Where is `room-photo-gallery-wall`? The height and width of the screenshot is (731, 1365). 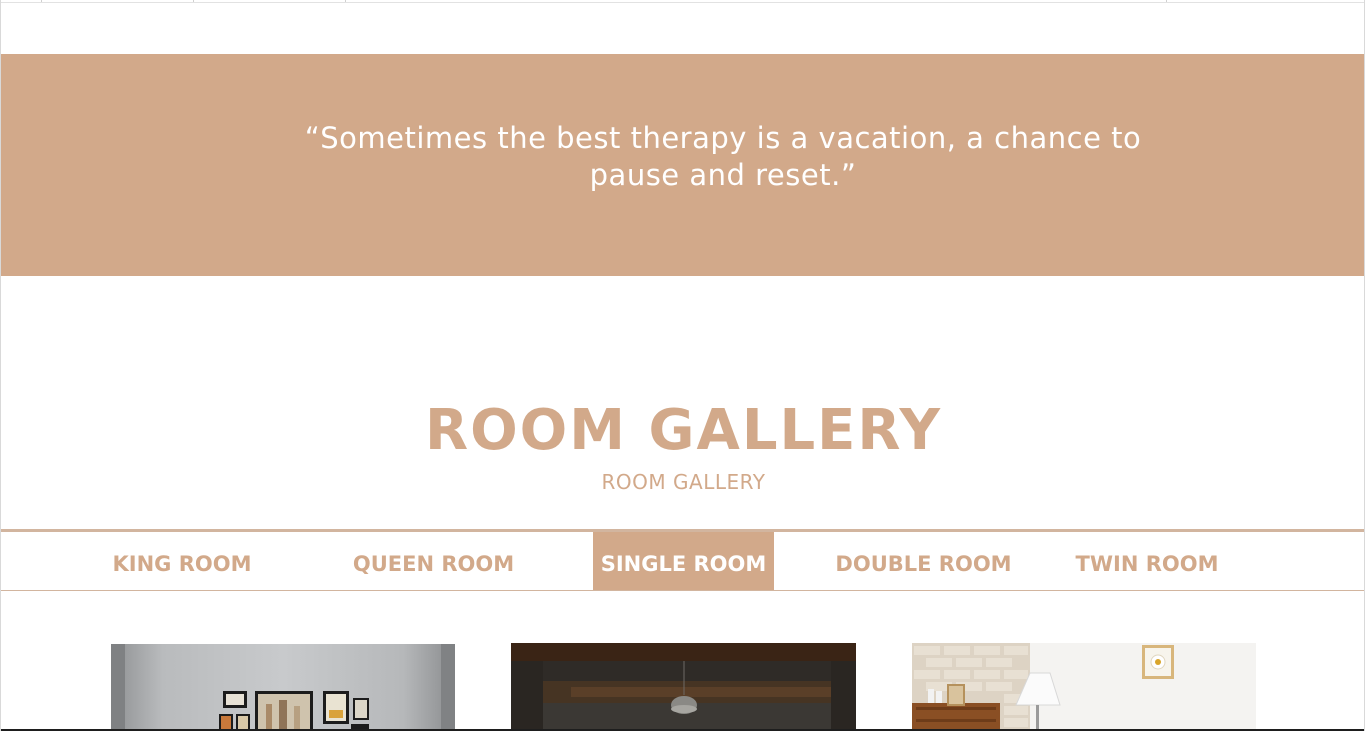 room-photo-gallery-wall is located at coordinates (283, 687).